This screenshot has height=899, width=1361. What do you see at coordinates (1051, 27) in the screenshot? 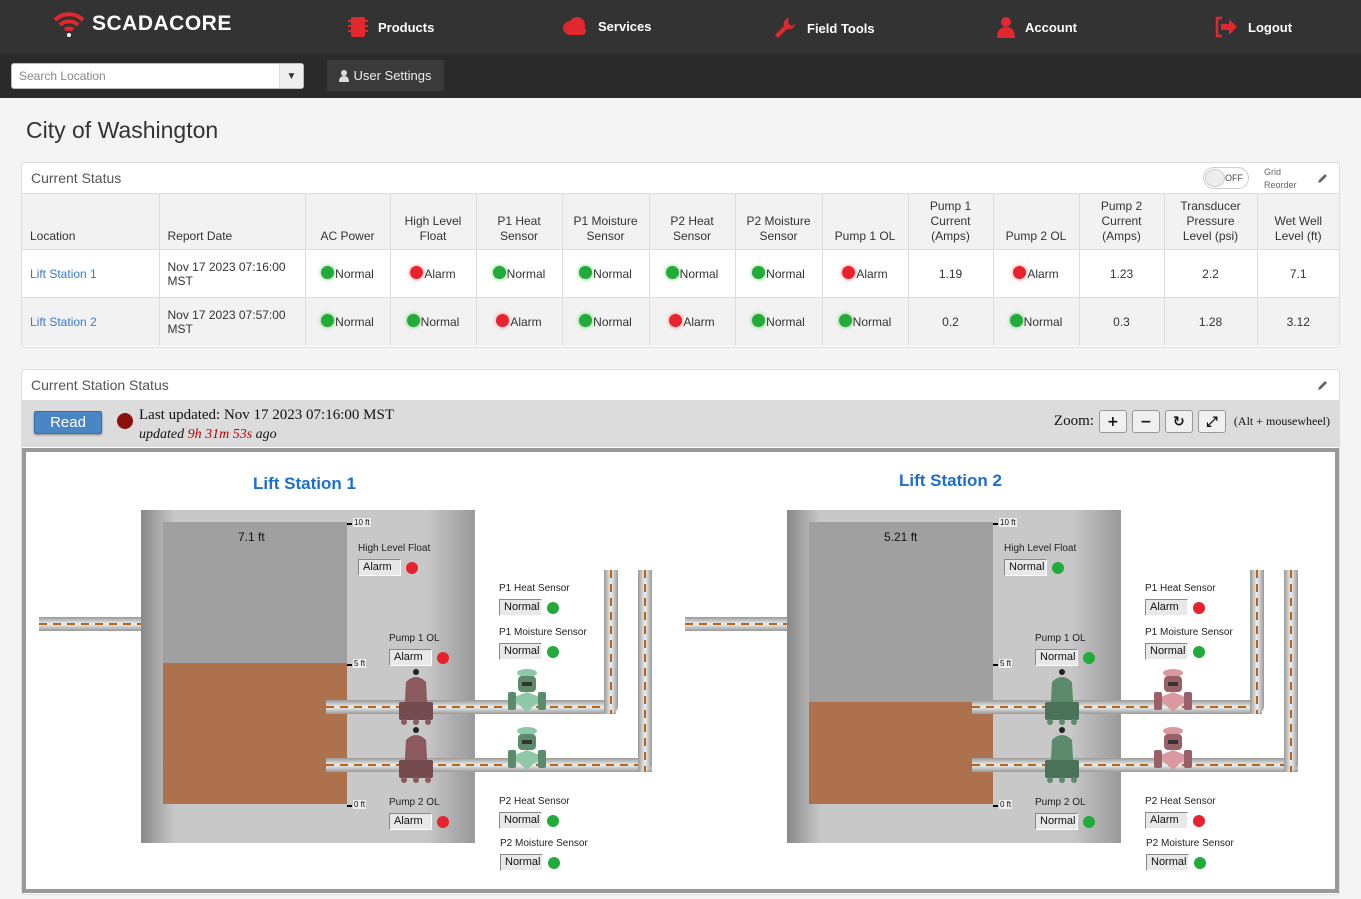
I see `nav-label: Account` at bounding box center [1051, 27].